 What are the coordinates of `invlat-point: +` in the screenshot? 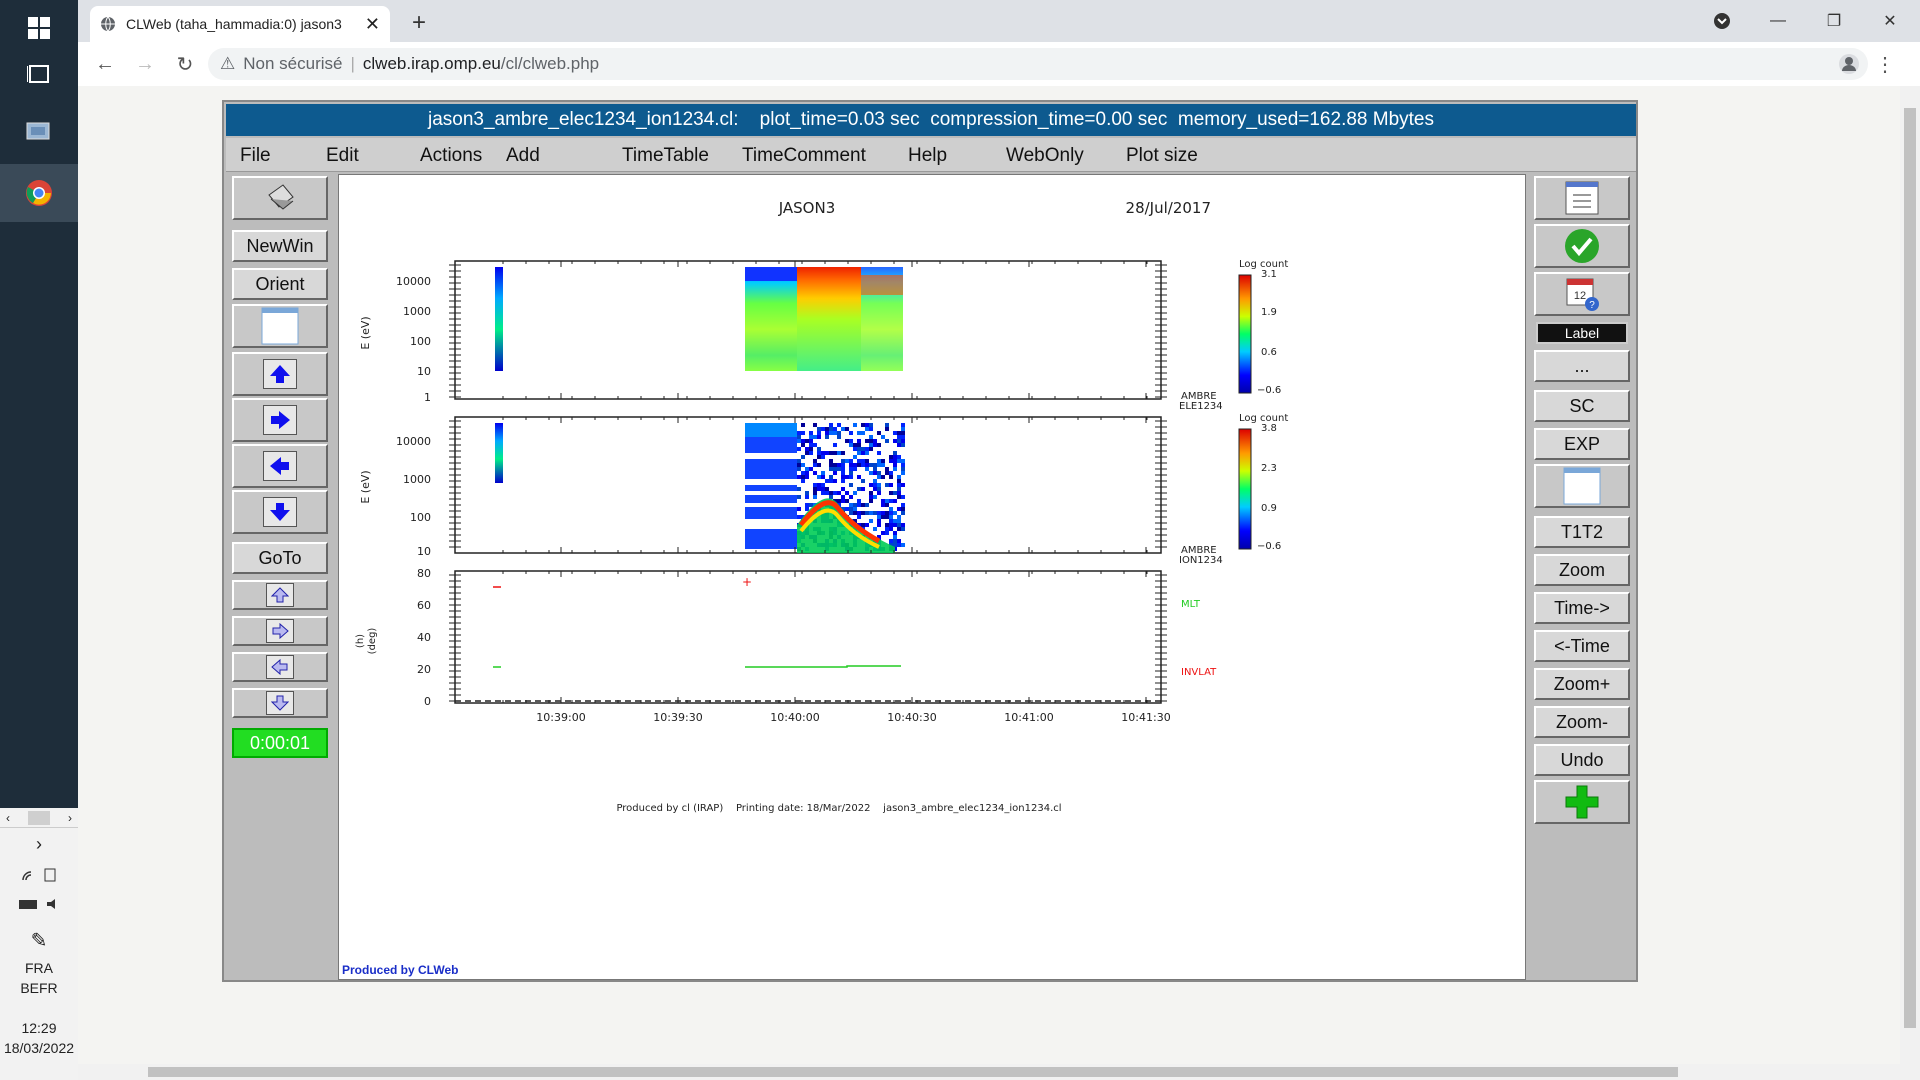 It's located at (747, 582).